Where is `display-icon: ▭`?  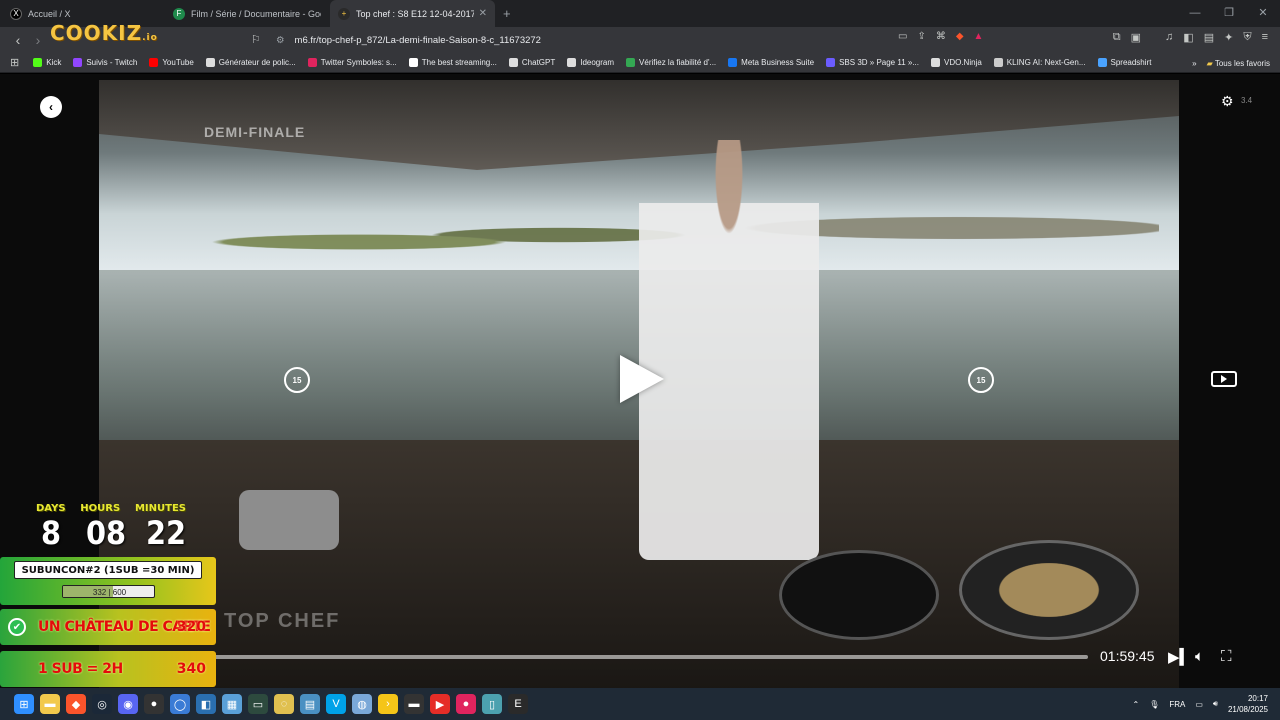
display-icon: ▭ is located at coordinates (1199, 704).